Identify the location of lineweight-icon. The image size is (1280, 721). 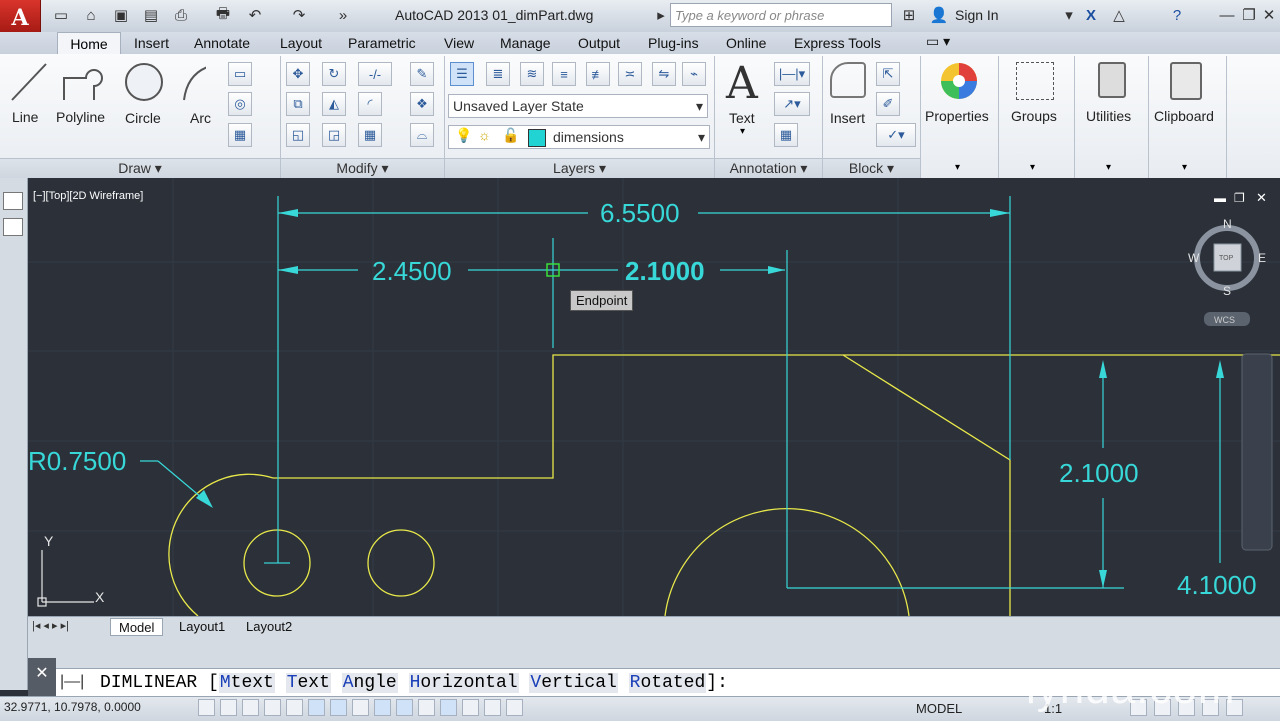
(426, 707).